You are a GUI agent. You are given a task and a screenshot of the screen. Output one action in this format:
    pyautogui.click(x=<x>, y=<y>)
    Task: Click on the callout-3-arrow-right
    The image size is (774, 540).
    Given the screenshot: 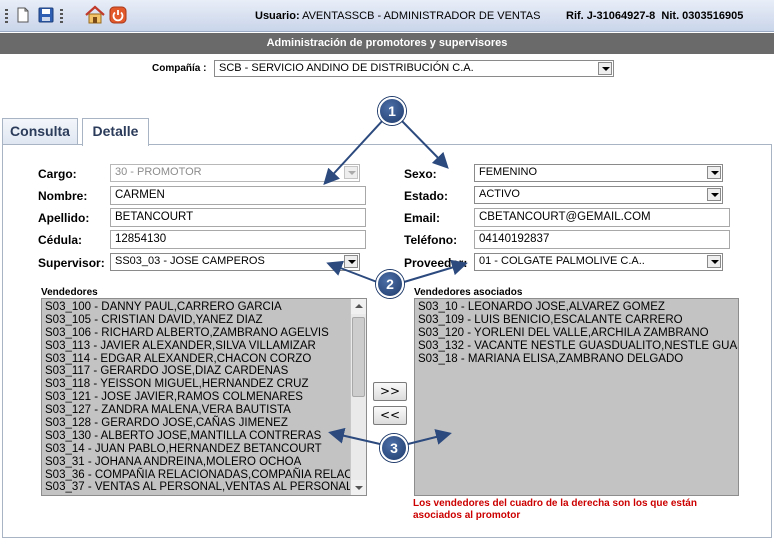 What is the action you would take?
    pyautogui.click(x=429, y=437)
    